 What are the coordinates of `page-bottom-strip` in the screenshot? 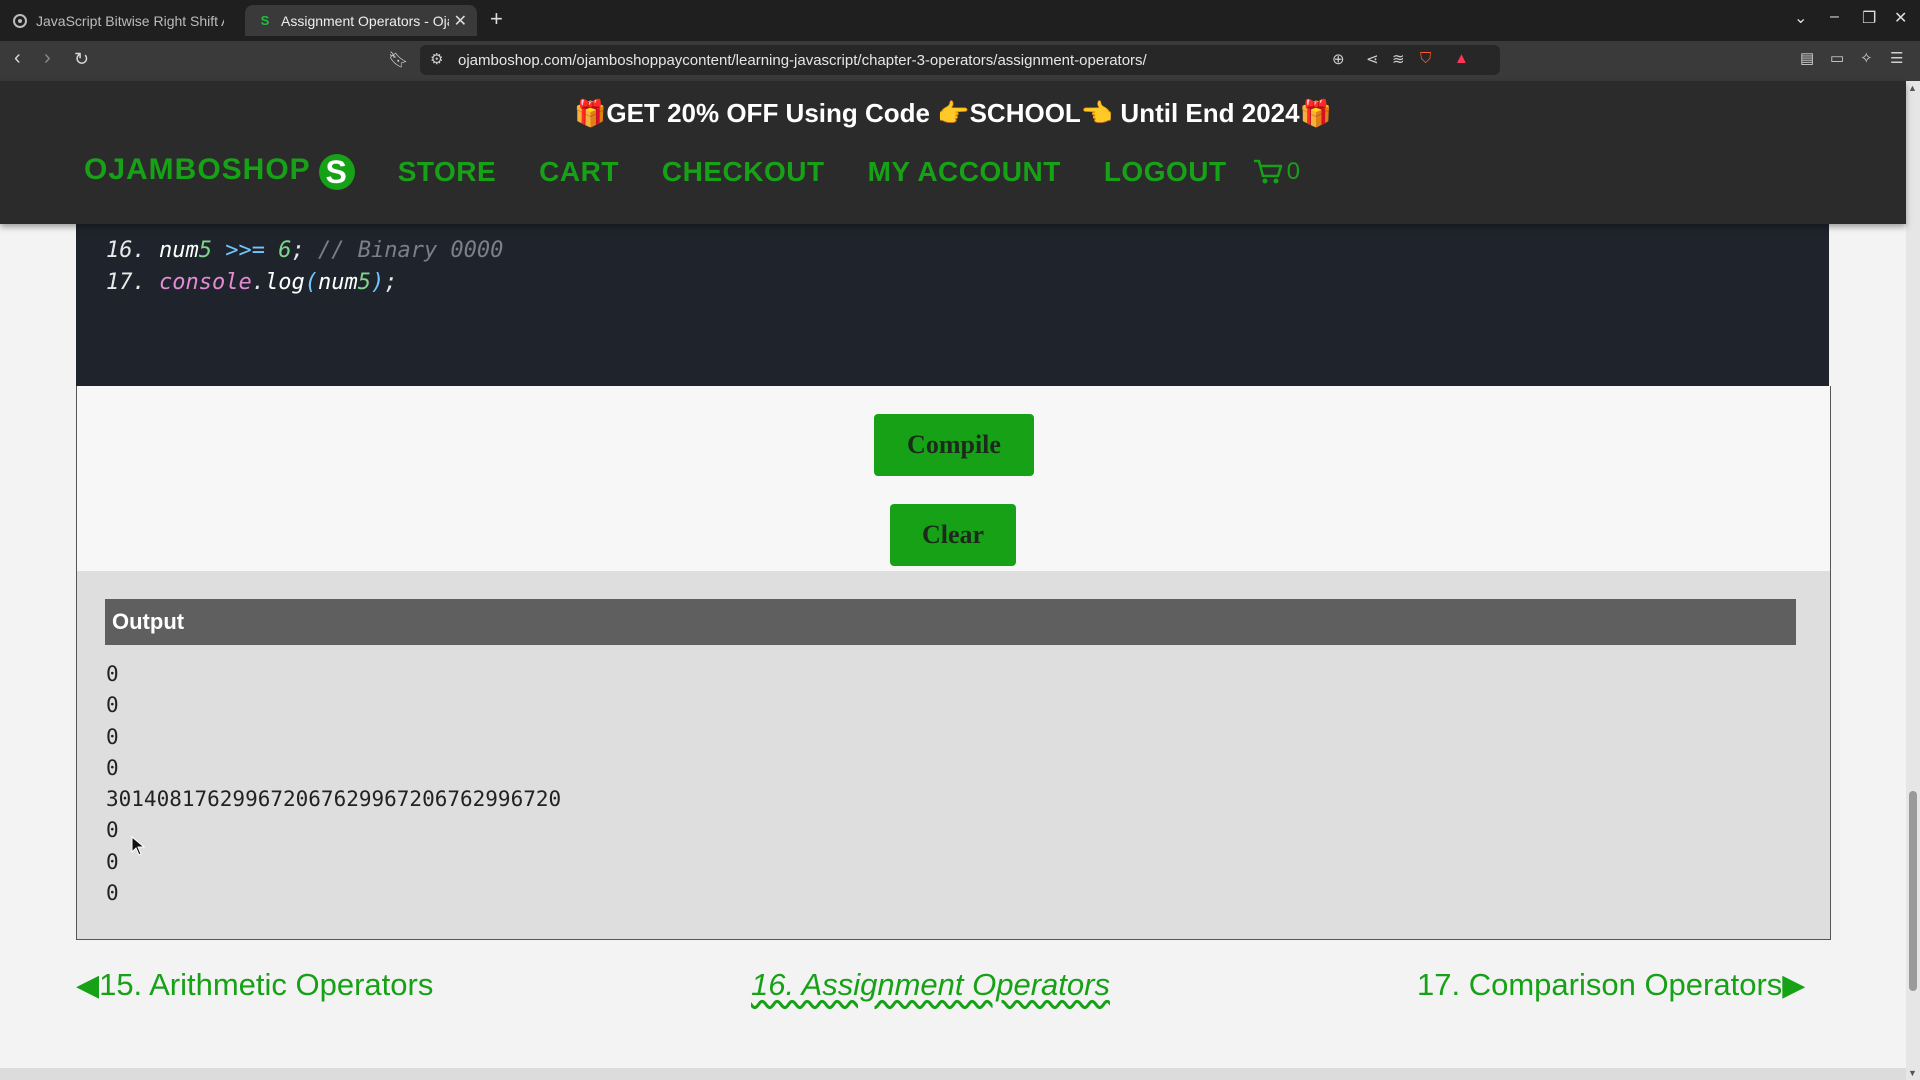 It's located at (953, 1074).